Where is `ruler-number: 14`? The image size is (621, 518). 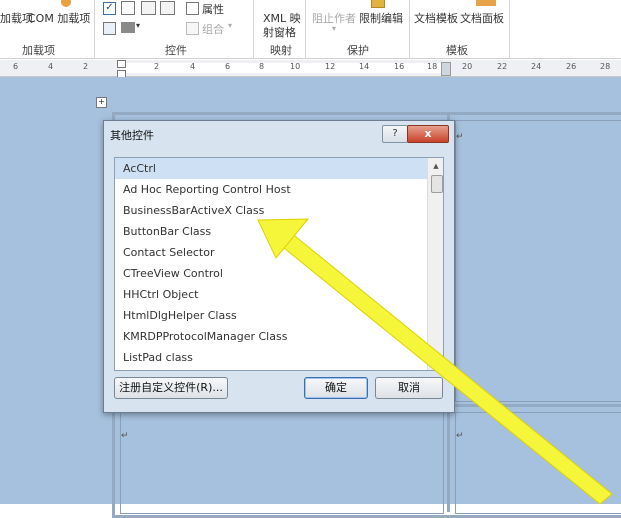
ruler-number: 14 is located at coordinates (364, 66).